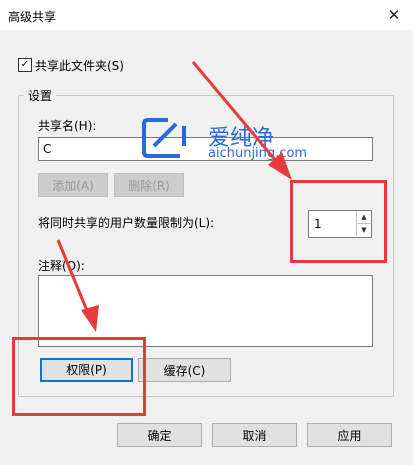  I want to click on arrow-to-permissions, so click(74, 279).